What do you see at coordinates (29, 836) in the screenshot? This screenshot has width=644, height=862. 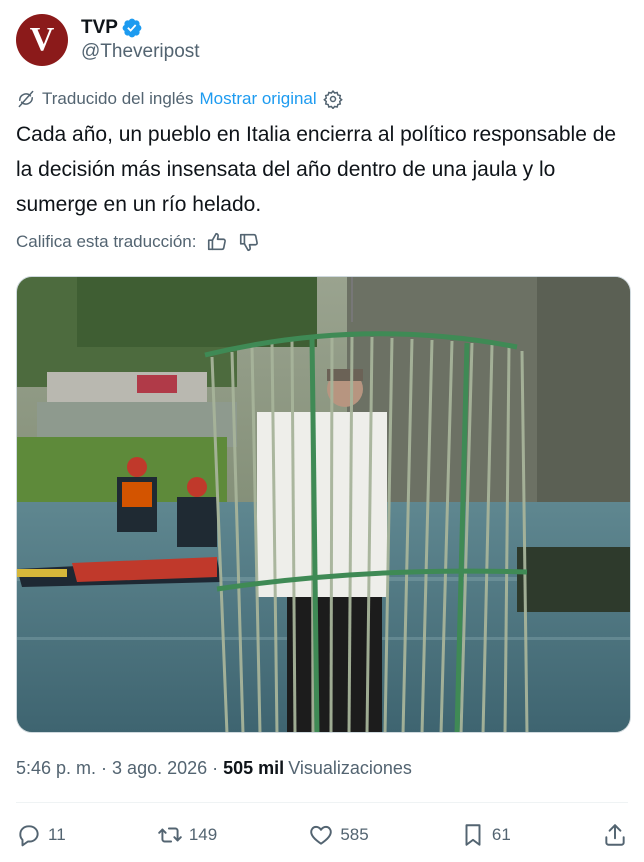 I see `reply-icon` at bounding box center [29, 836].